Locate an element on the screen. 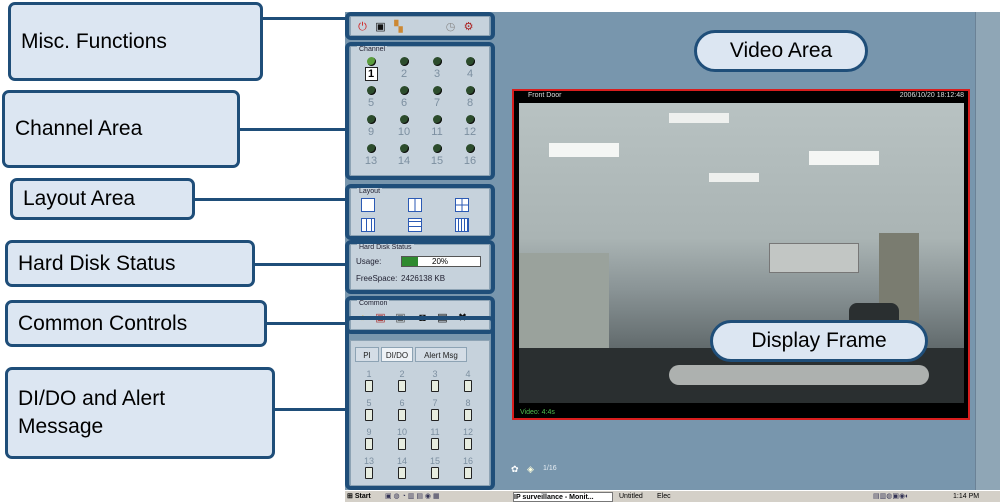  channel-button: 5 is located at coordinates (371, 101).